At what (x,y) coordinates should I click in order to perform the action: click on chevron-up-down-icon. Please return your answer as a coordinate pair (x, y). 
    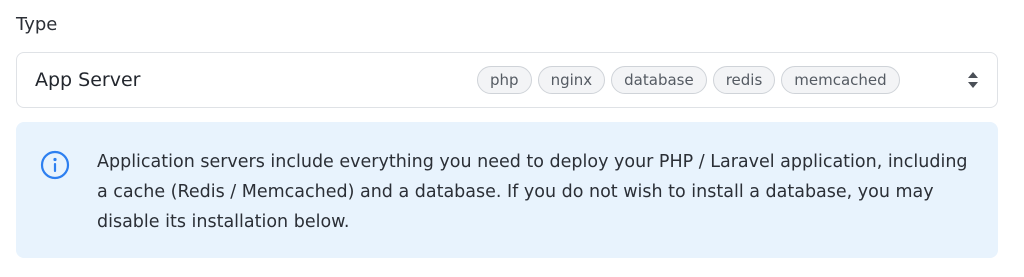
    Looking at the image, I should click on (973, 80).